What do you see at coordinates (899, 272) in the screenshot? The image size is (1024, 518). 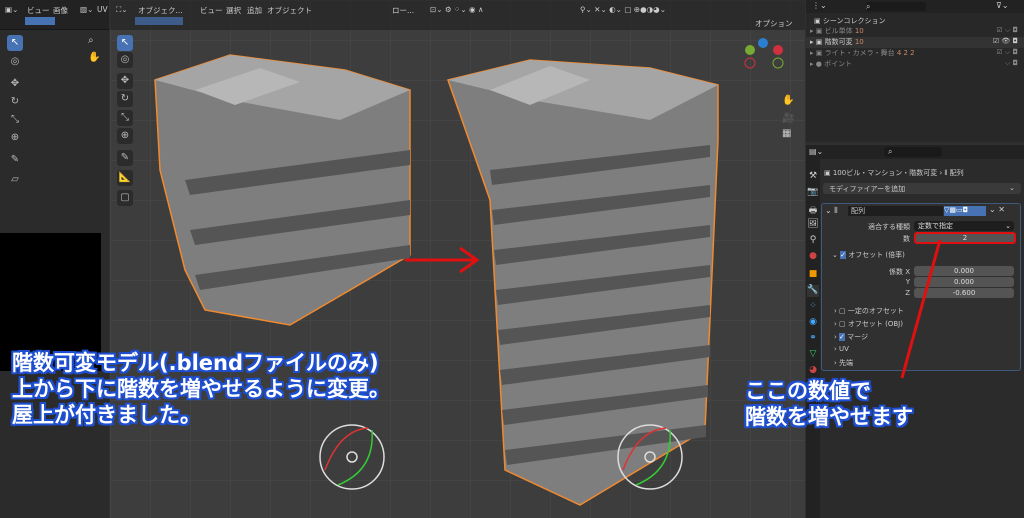 I see `factor-x-label: 係数 X` at bounding box center [899, 272].